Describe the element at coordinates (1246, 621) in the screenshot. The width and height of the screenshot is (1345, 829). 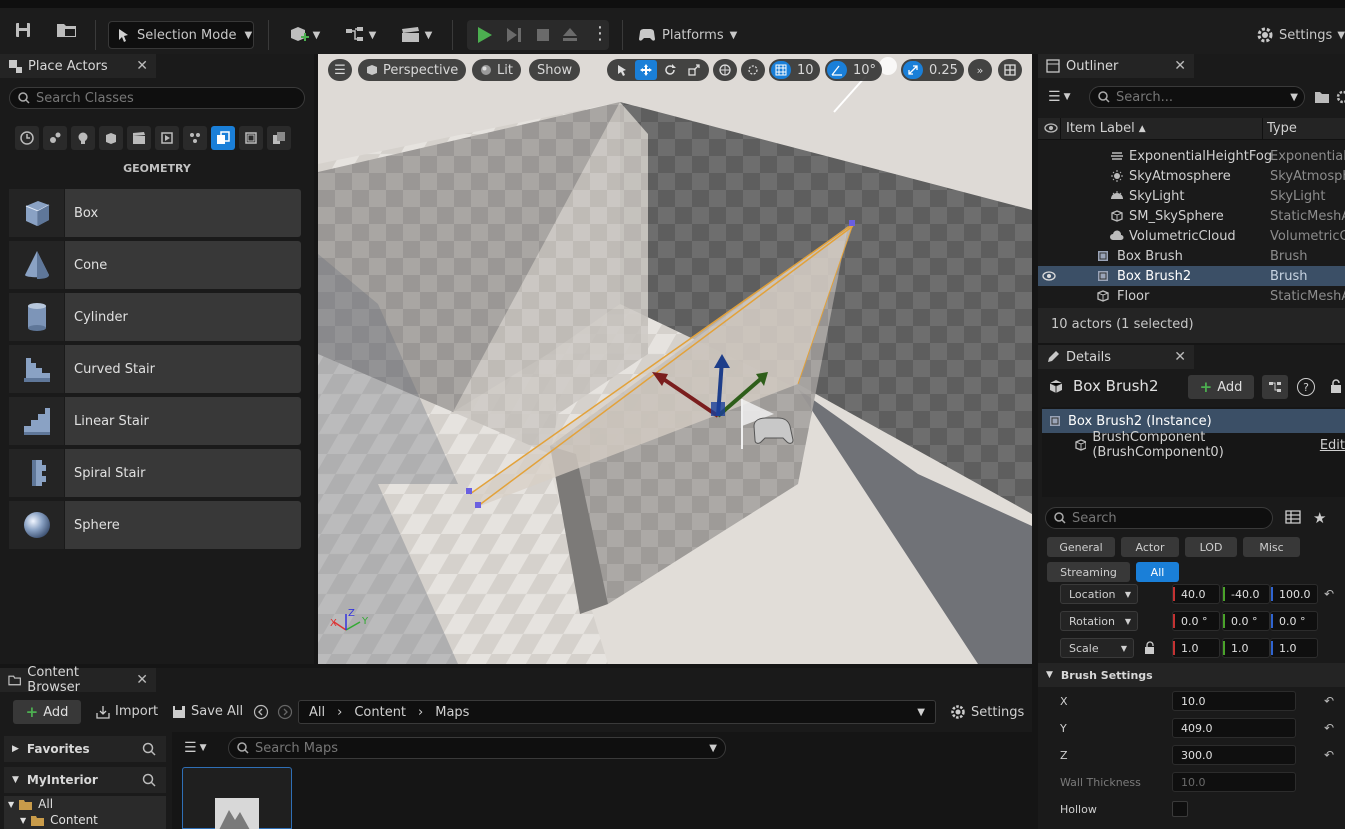
I see `rotation-y-input: 0.0 °` at that location.